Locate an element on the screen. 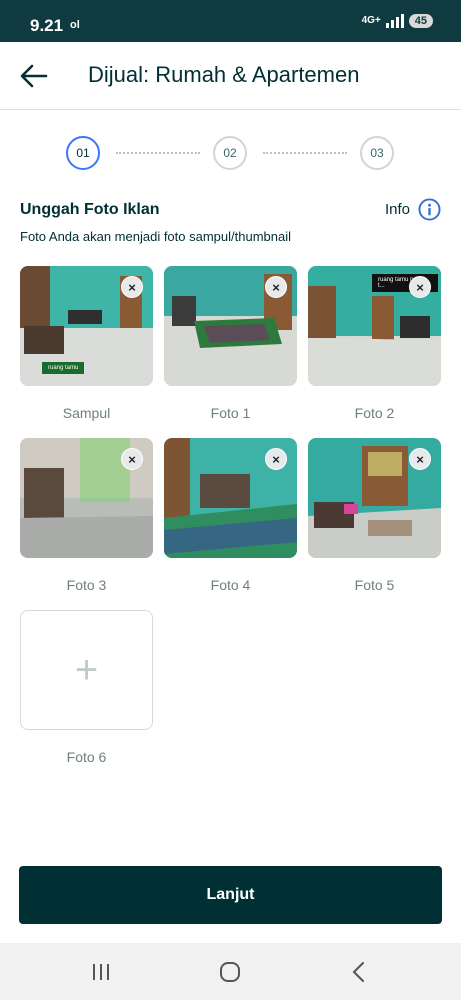  info-button: Info is located at coordinates (413, 209).